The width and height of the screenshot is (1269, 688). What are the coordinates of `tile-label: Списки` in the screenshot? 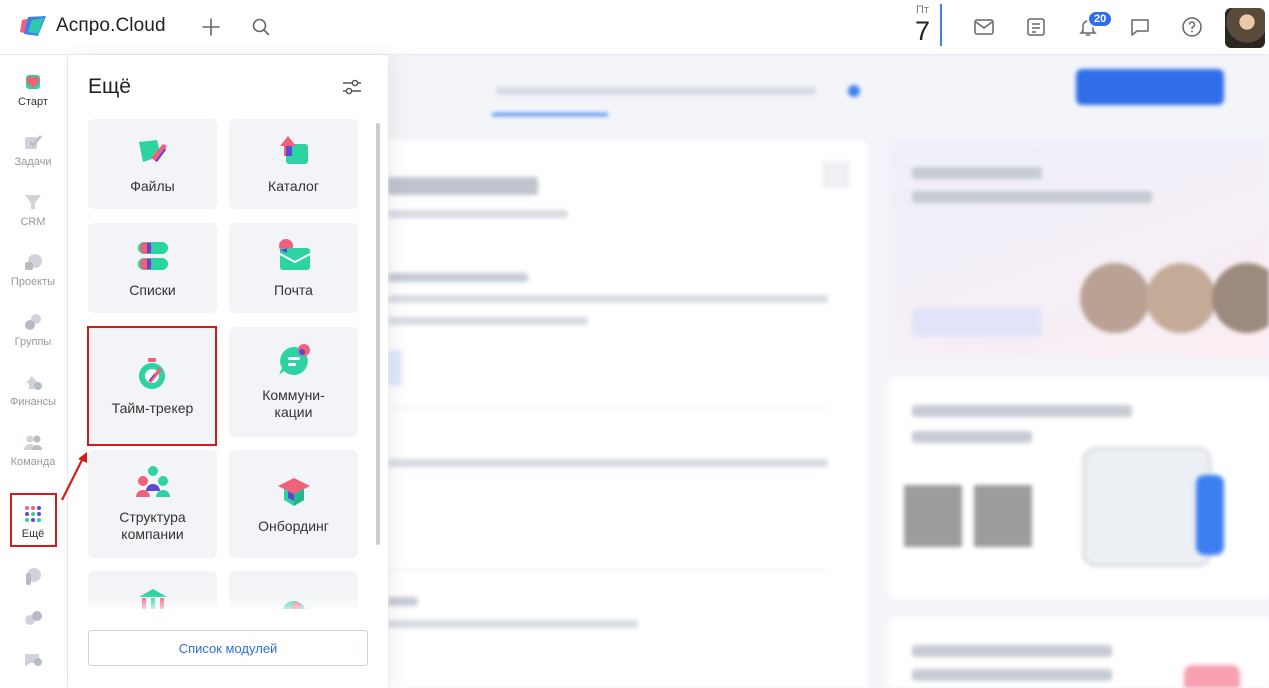 It's located at (152, 289).